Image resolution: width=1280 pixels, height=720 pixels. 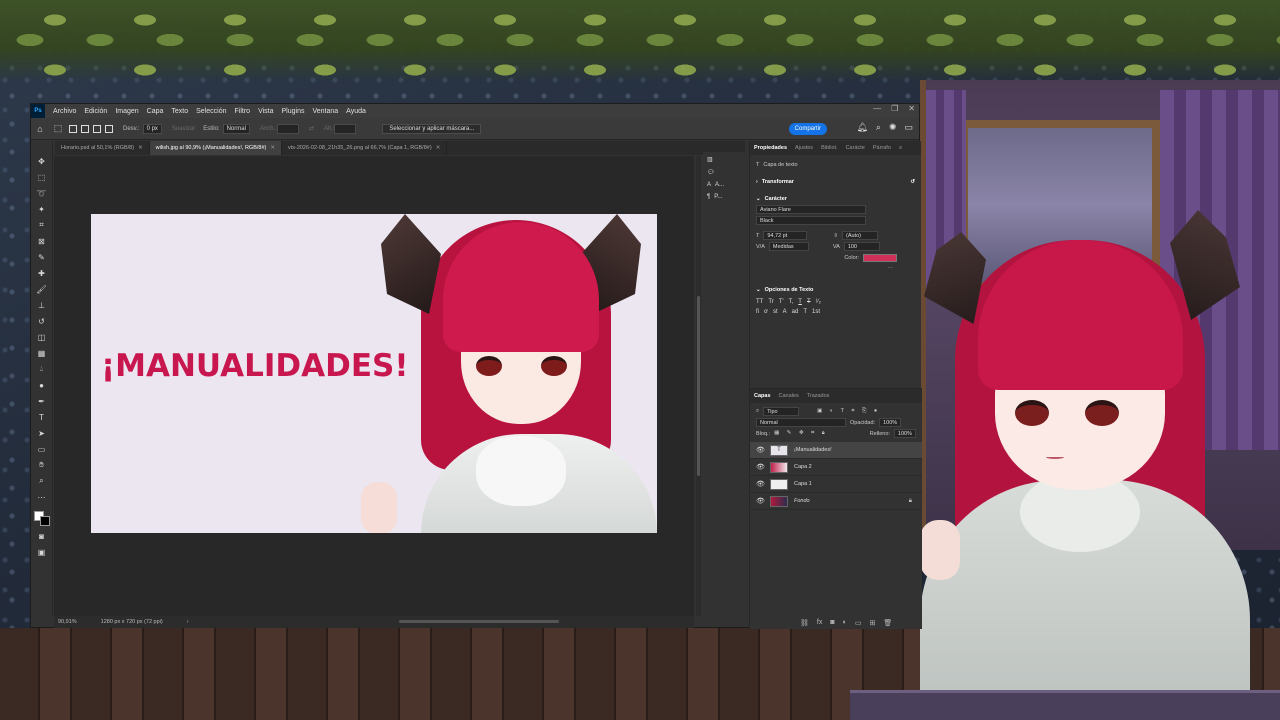 I want to click on vertical-scroll-thumb, so click(x=698, y=386).